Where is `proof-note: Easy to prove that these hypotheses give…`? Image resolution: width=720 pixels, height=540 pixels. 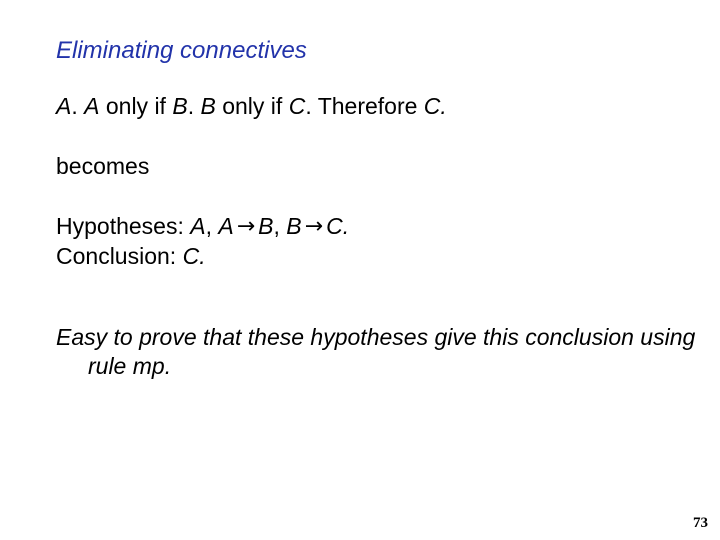
proof-note: Easy to prove that these hypotheses give… is located at coordinates (376, 351).